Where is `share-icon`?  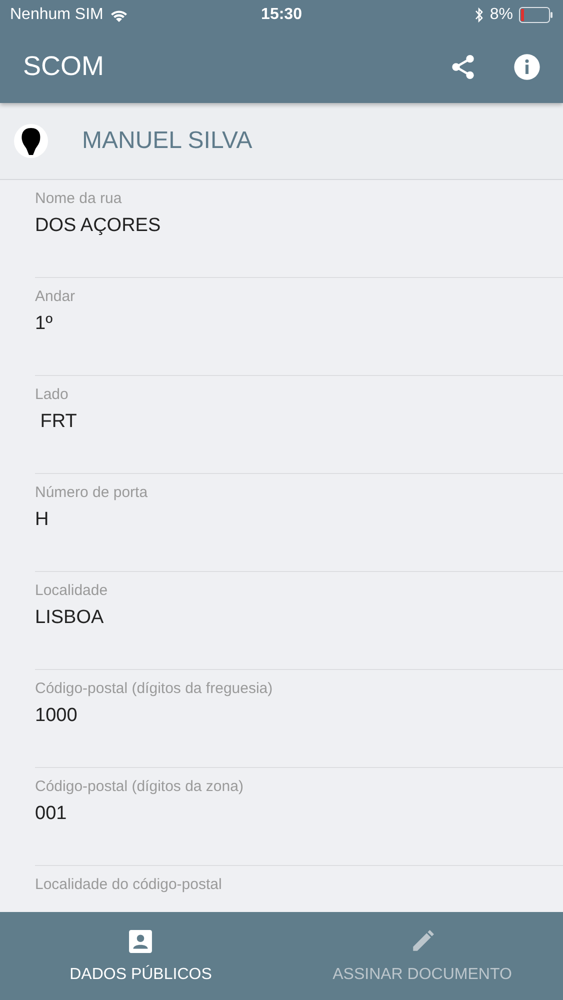
share-icon is located at coordinates (463, 66).